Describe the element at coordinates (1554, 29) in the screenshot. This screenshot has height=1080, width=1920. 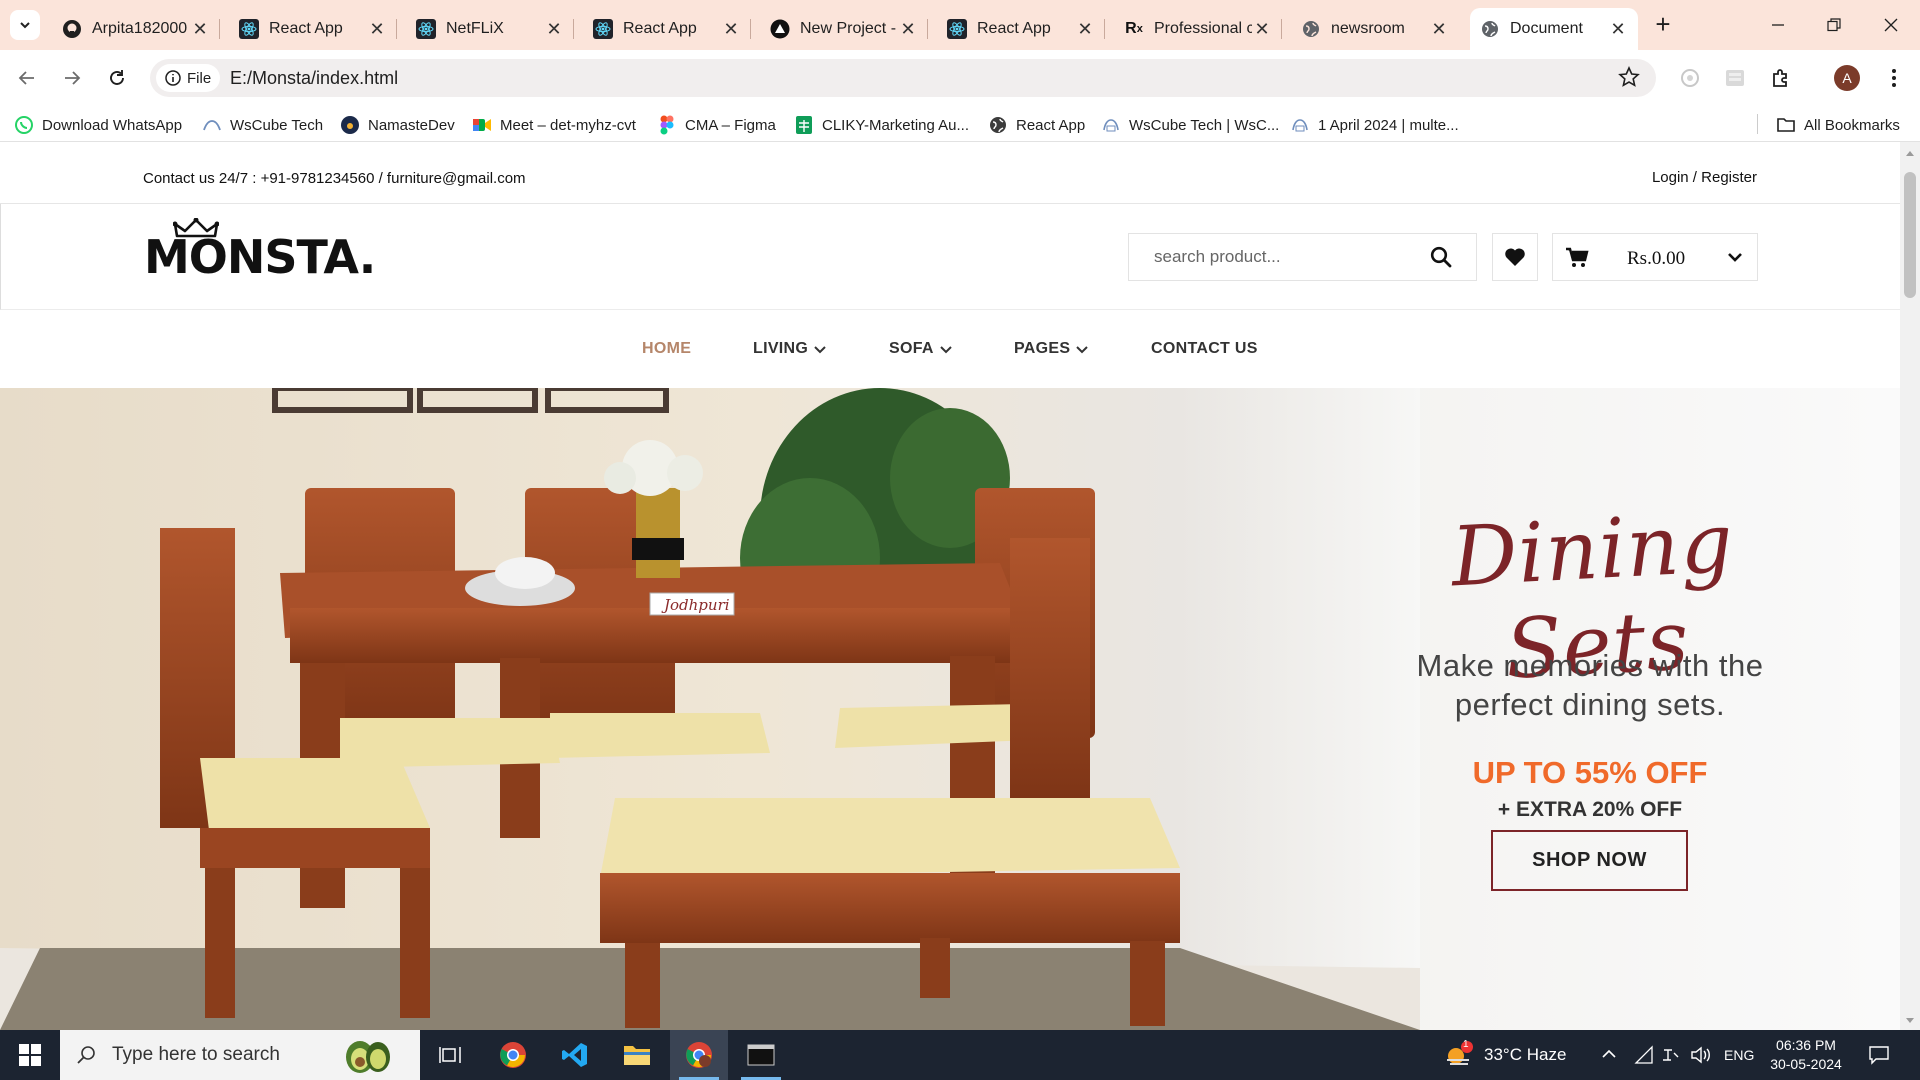
I see `browser-tab-active: Document ✕` at that location.